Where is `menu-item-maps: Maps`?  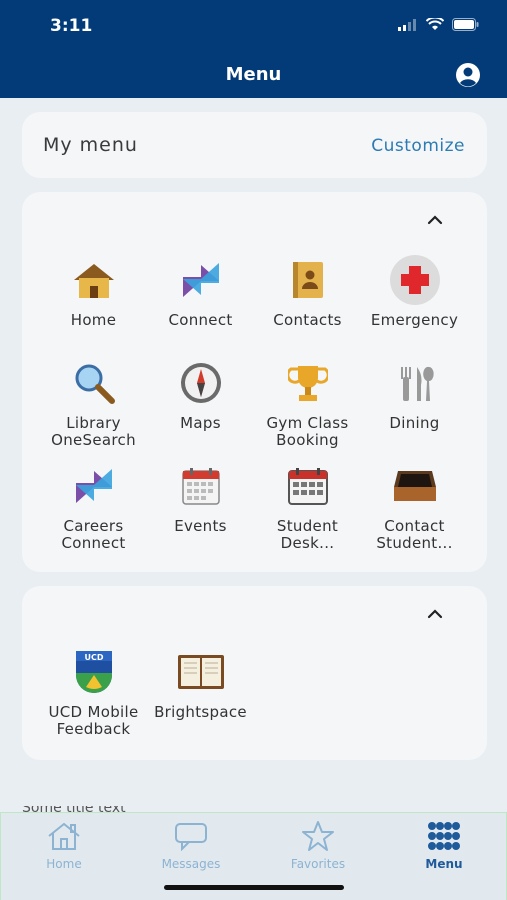 menu-item-maps: Maps is located at coordinates (200, 394).